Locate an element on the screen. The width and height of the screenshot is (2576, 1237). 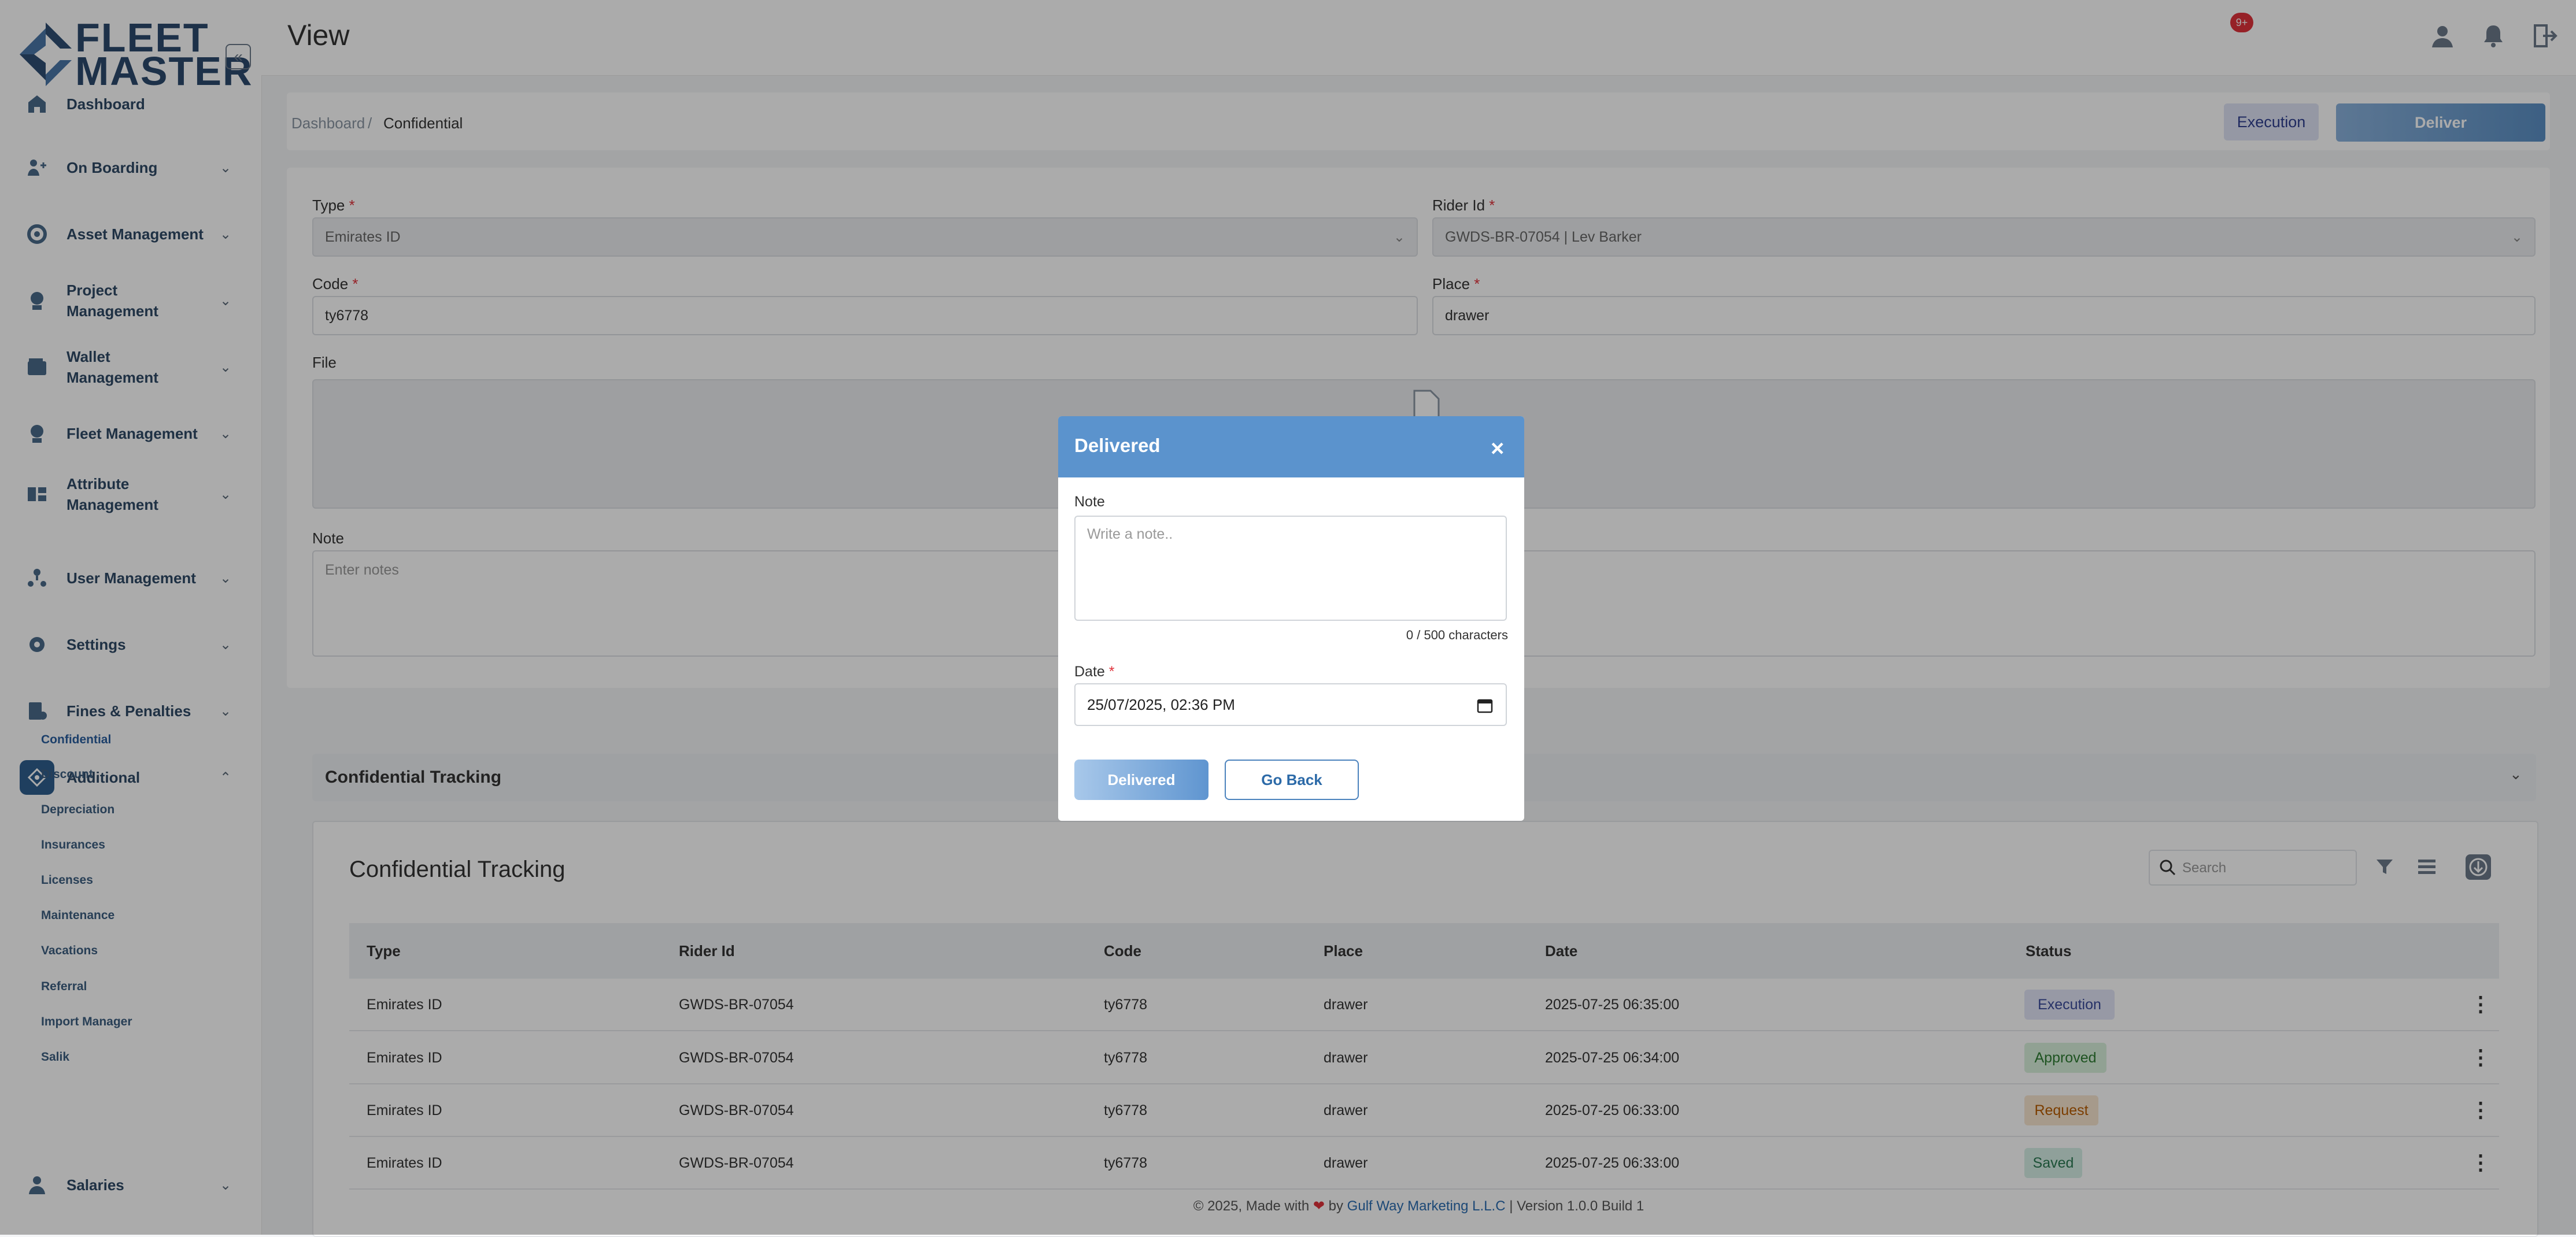
delivered-submit-button: Delivered is located at coordinates (1141, 780).